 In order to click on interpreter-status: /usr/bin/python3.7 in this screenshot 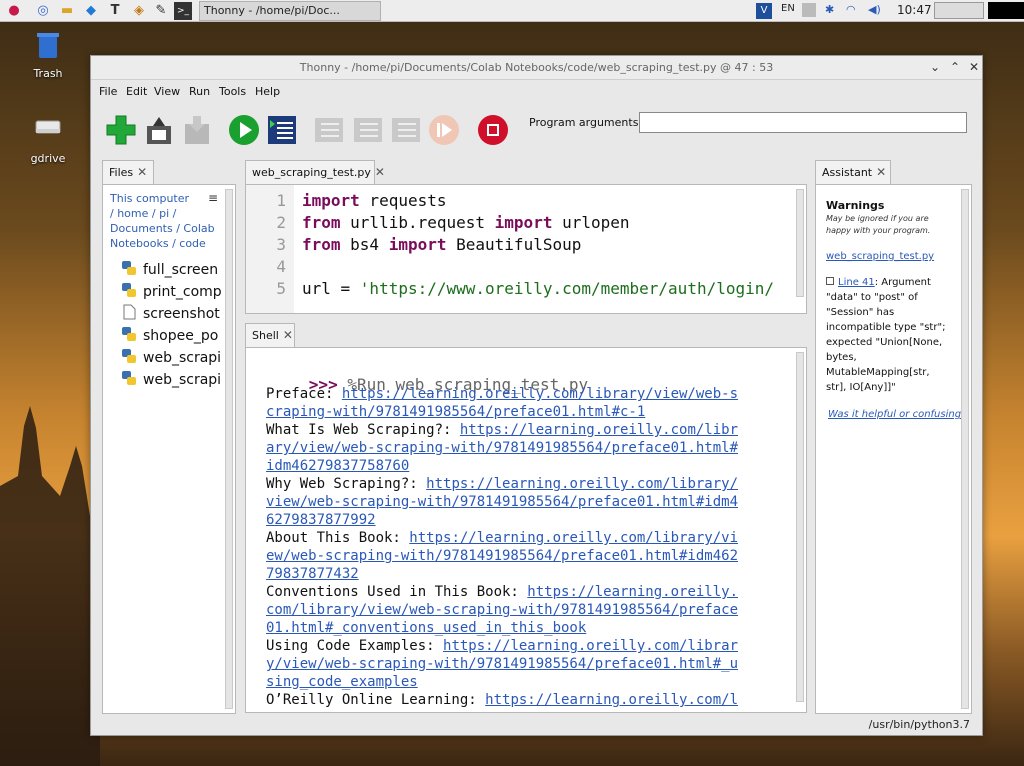, I will do `click(919, 724)`.